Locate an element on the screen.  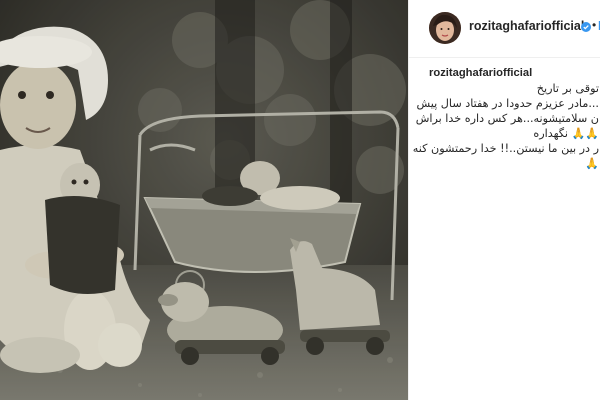
caption-line: 🙏 is located at coordinates (504, 163).